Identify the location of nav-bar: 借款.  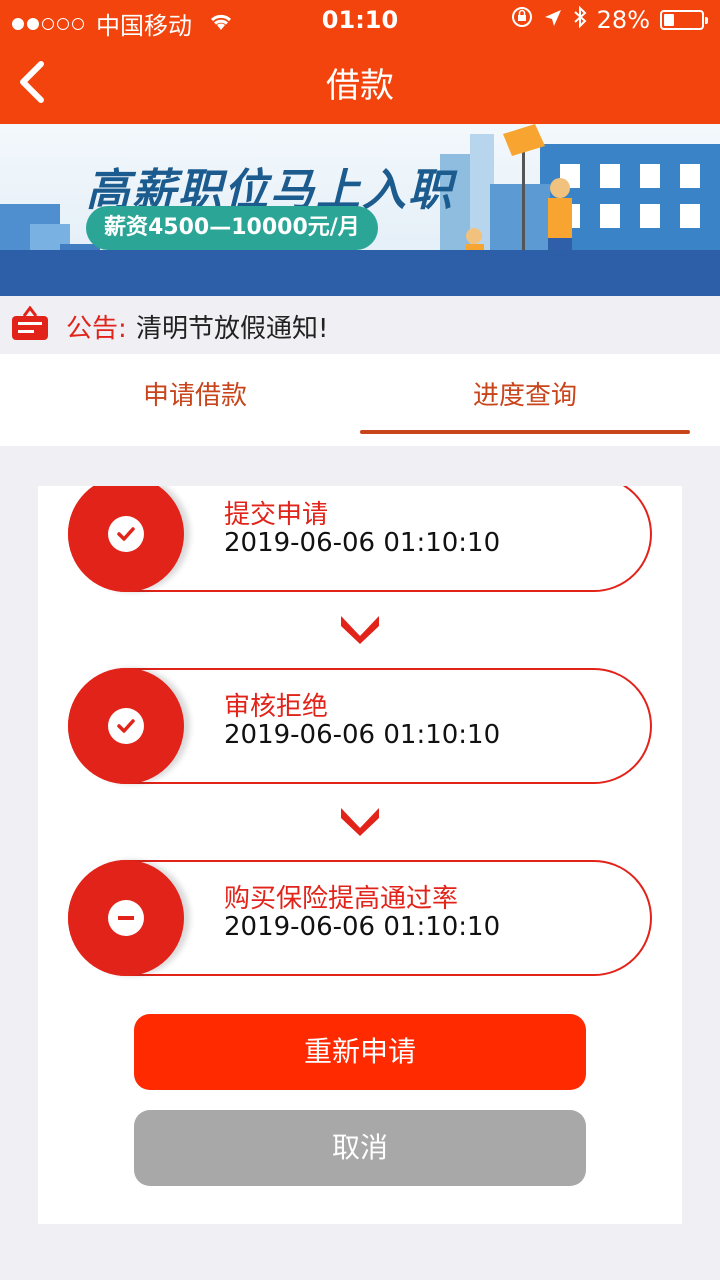
(360, 82).